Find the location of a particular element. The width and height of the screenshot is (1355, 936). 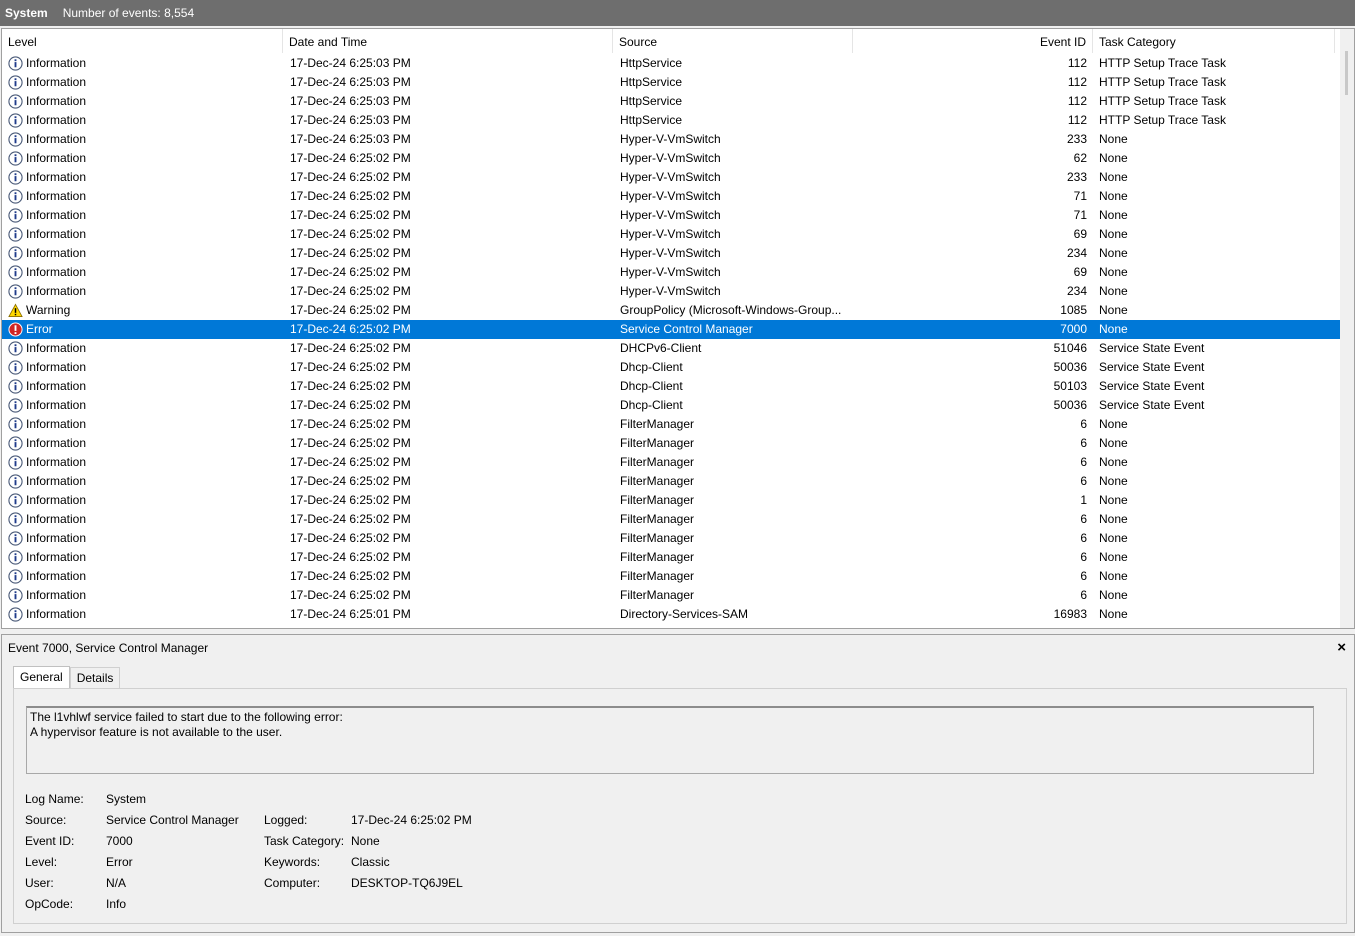

column-header-level: Level is located at coordinates (142, 41).